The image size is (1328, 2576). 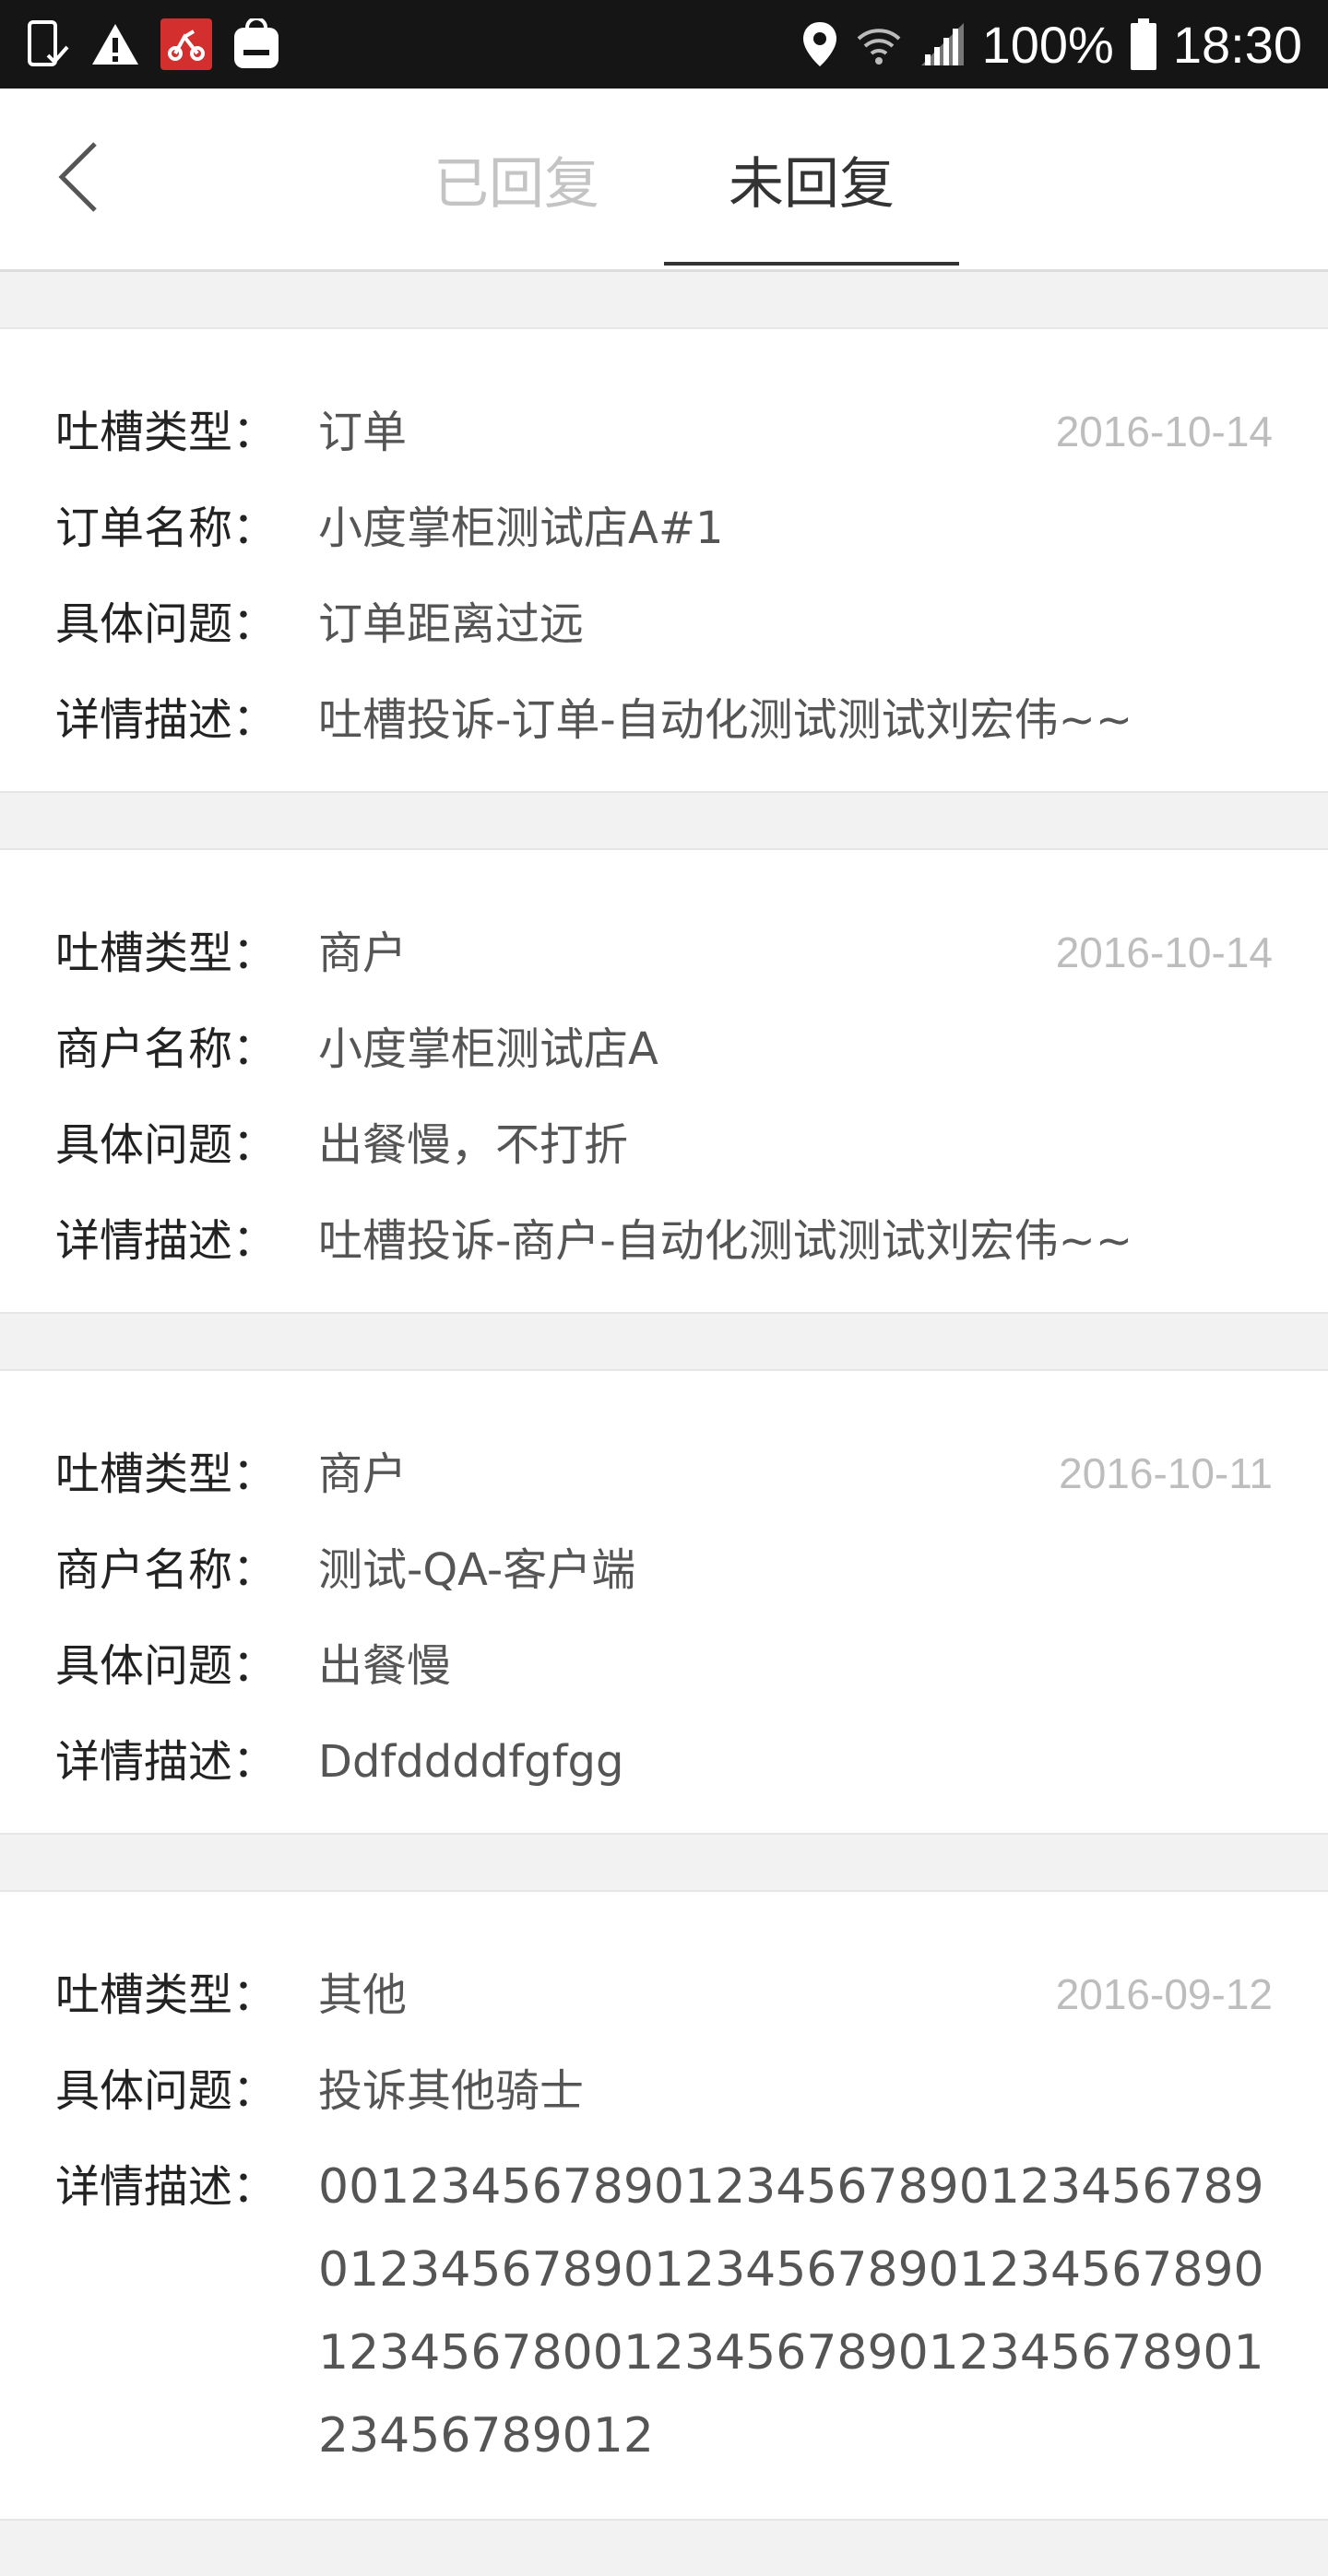 I want to click on app-scooter-icon, so click(x=186, y=44).